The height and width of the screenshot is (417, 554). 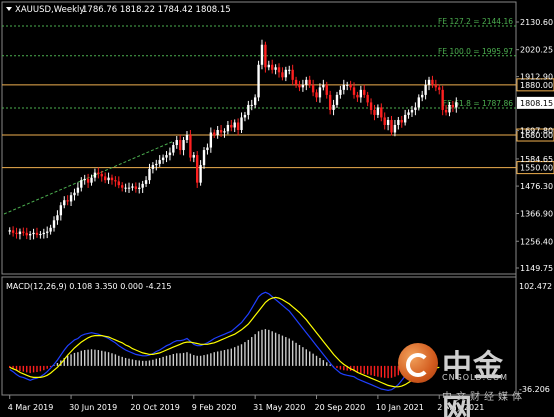 What do you see at coordinates (536, 103) in the screenshot?
I see `current-price-label: 1808.15` at bounding box center [536, 103].